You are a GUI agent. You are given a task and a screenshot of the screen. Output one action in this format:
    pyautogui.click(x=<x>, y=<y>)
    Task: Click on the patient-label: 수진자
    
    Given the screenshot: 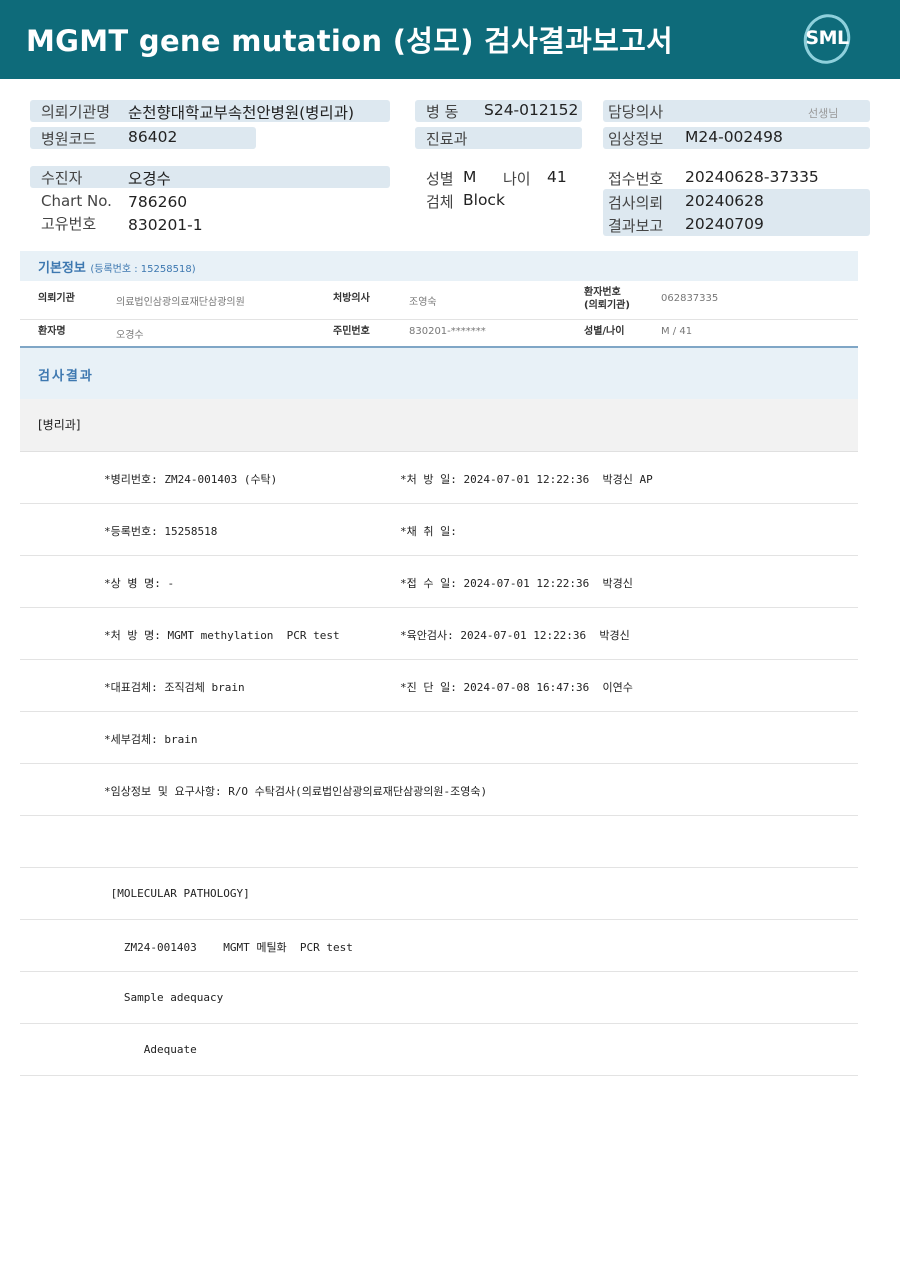 What is the action you would take?
    pyautogui.click(x=62, y=178)
    